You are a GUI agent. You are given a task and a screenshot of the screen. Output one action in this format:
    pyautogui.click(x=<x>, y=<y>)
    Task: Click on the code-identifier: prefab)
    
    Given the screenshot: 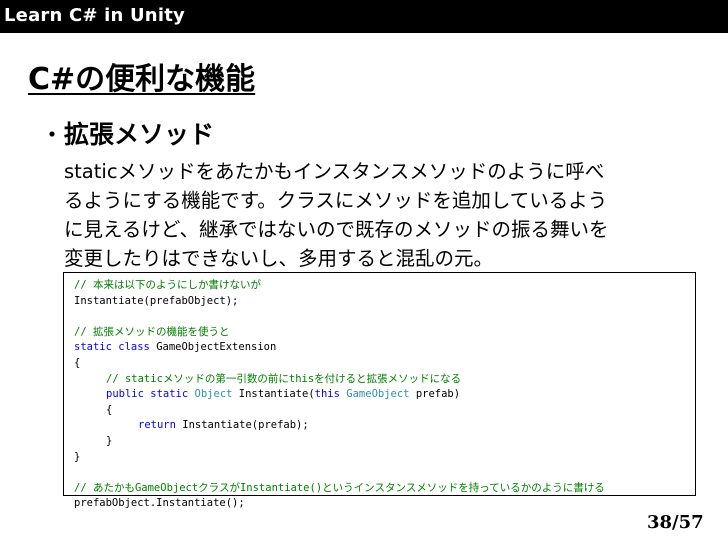 What is the action you would take?
    pyautogui.click(x=435, y=394)
    